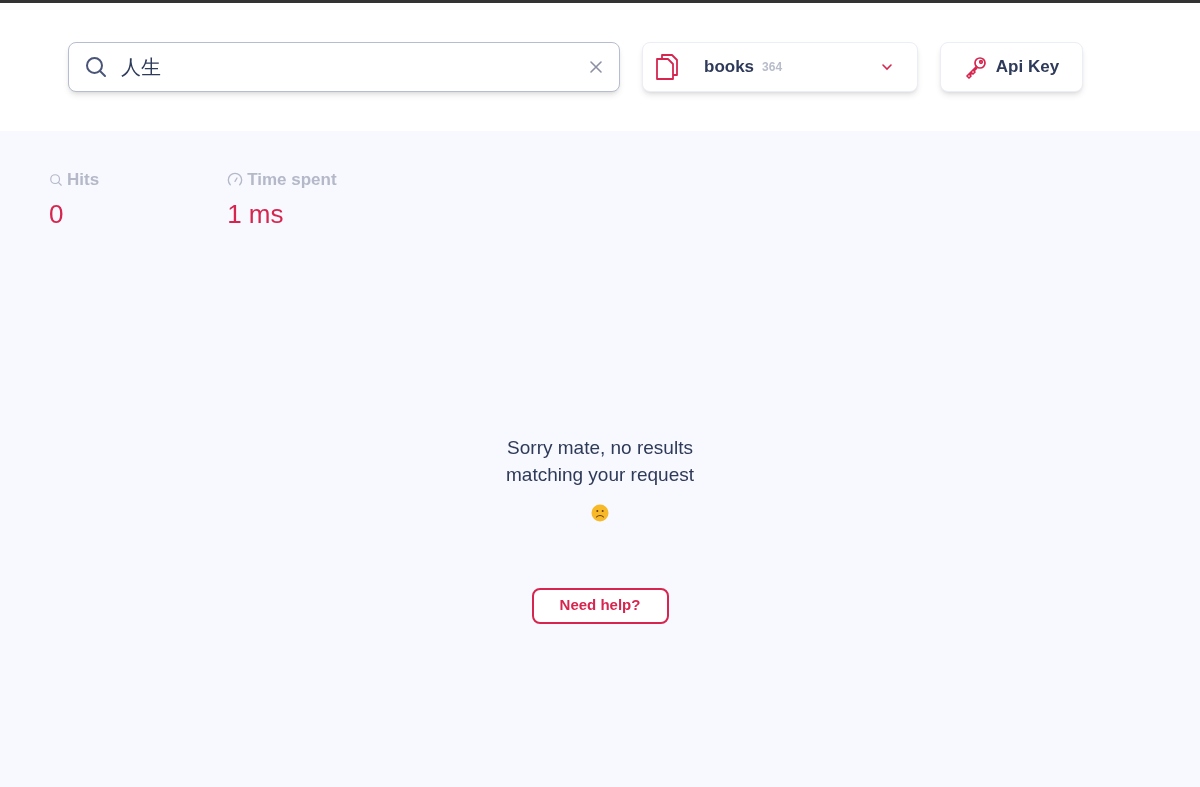  I want to click on api-key-button: Api Key, so click(1011, 67).